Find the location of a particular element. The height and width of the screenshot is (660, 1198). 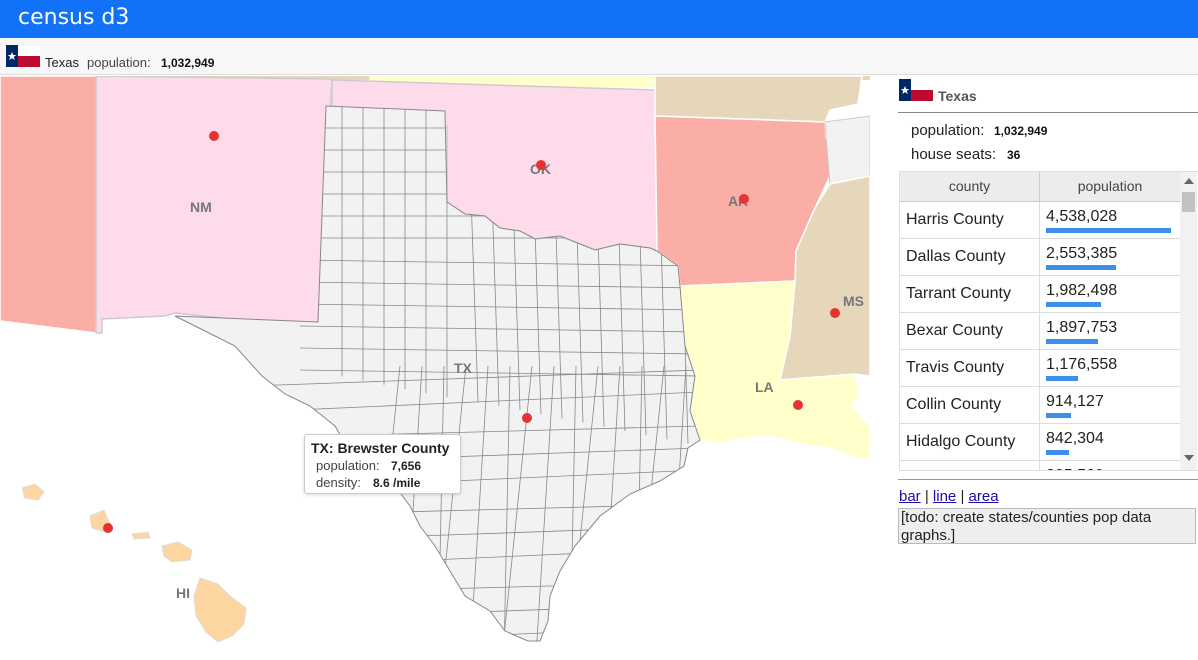

scrollbar-thumb is located at coordinates (1188, 202).